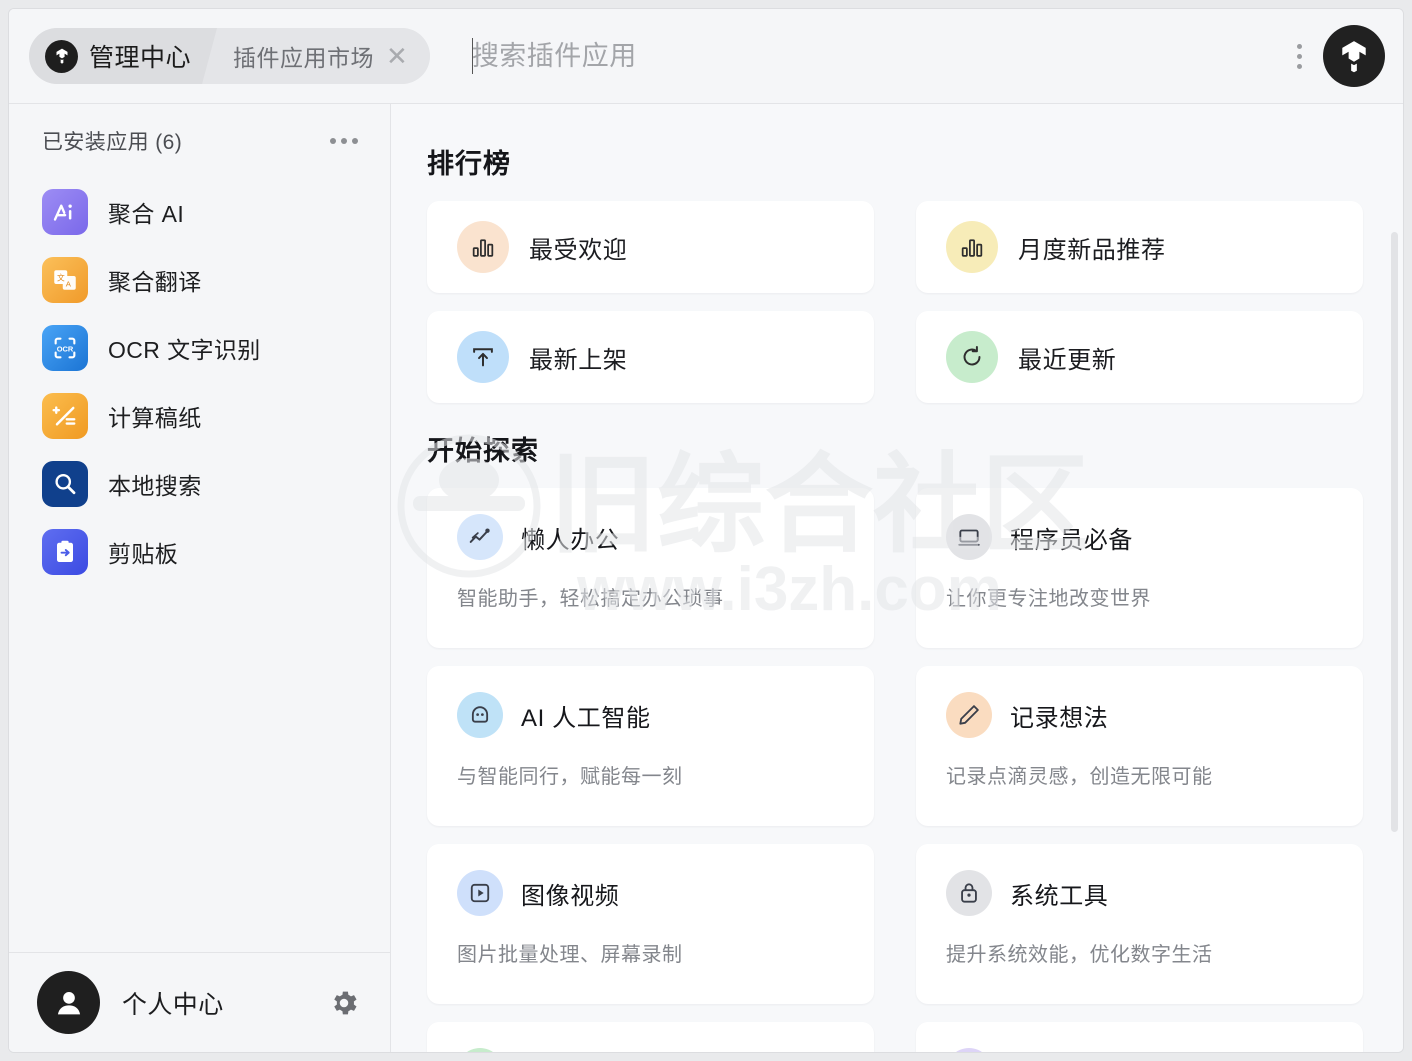 This screenshot has height=1061, width=1412. Describe the element at coordinates (1048, 599) in the screenshot. I see `explore-card-desc: 让你更专注地改变世界` at that location.